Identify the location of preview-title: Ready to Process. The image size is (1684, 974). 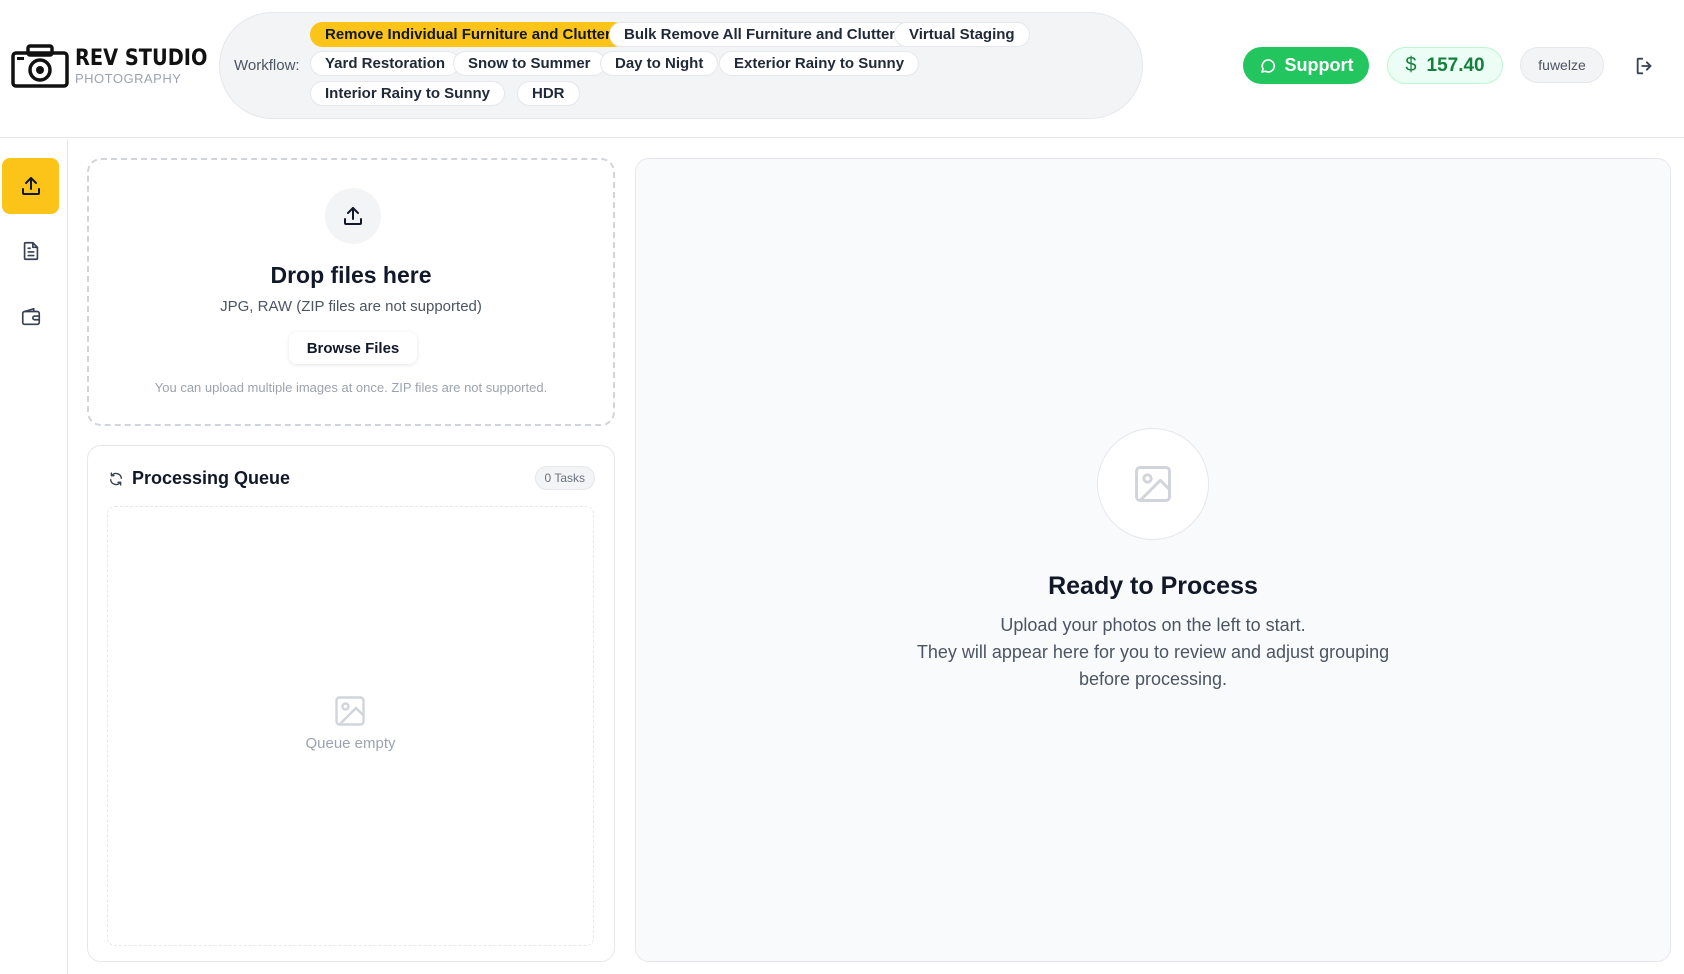
(1153, 586).